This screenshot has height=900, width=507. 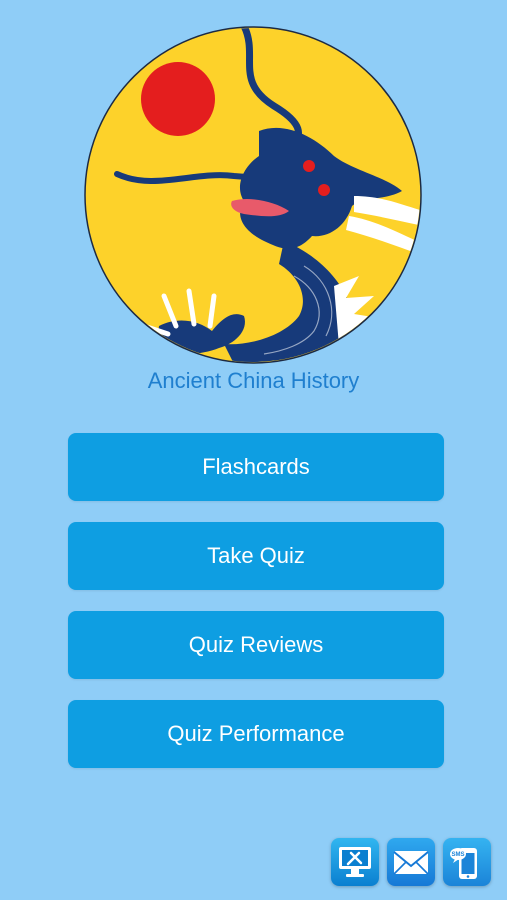 I want to click on computer-tools-button, so click(x=355, y=862).